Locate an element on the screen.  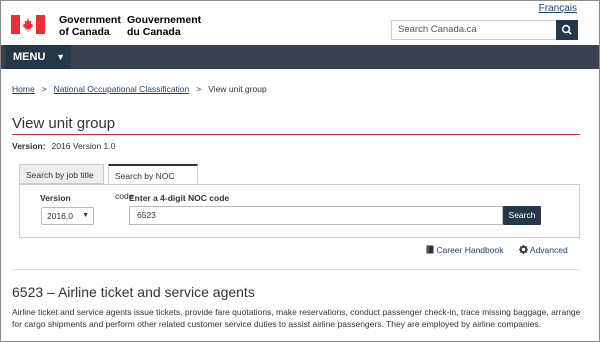
version-line: Version: 2016 Version 1.0 is located at coordinates (63, 146).